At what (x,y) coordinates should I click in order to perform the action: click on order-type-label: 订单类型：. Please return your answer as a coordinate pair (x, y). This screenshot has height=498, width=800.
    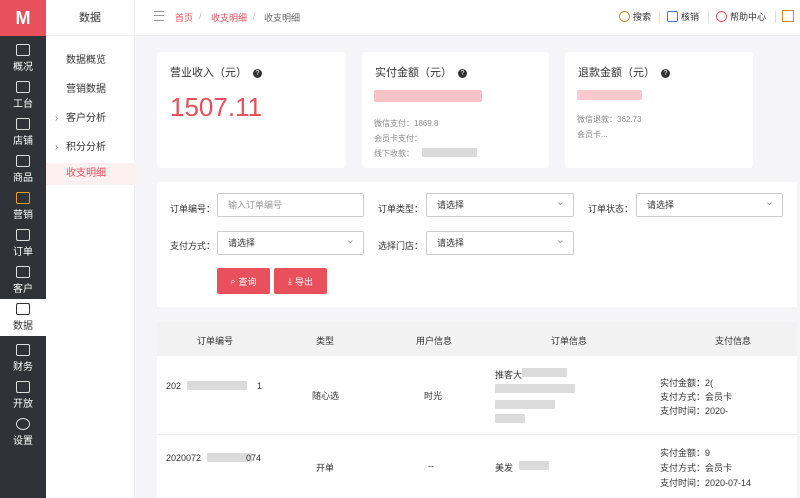
    Looking at the image, I should click on (401, 209).